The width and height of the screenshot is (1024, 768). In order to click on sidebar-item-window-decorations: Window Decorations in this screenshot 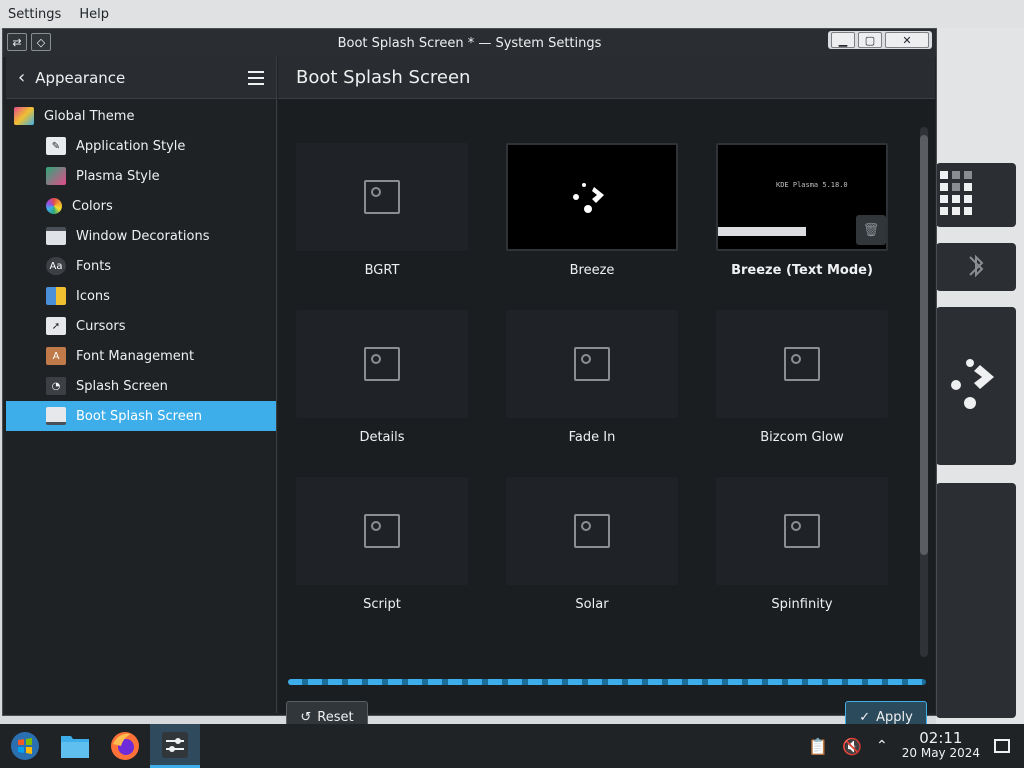, I will do `click(141, 236)`.